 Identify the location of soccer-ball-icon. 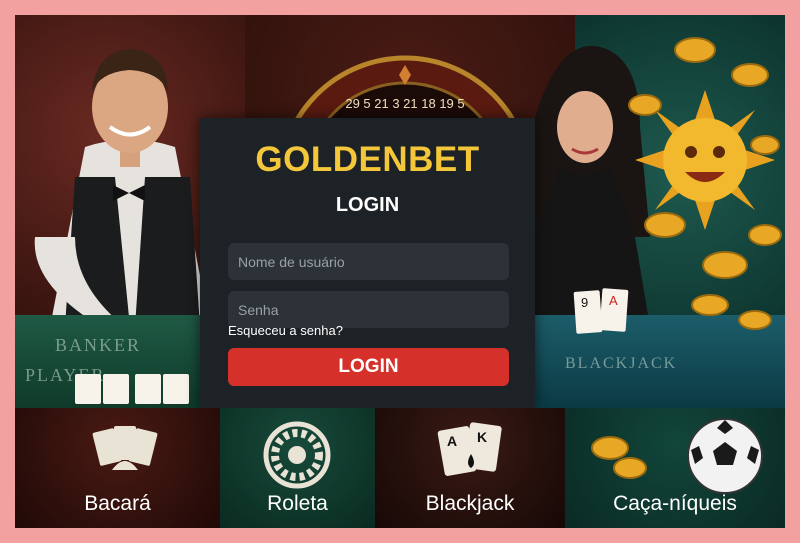
(725, 456).